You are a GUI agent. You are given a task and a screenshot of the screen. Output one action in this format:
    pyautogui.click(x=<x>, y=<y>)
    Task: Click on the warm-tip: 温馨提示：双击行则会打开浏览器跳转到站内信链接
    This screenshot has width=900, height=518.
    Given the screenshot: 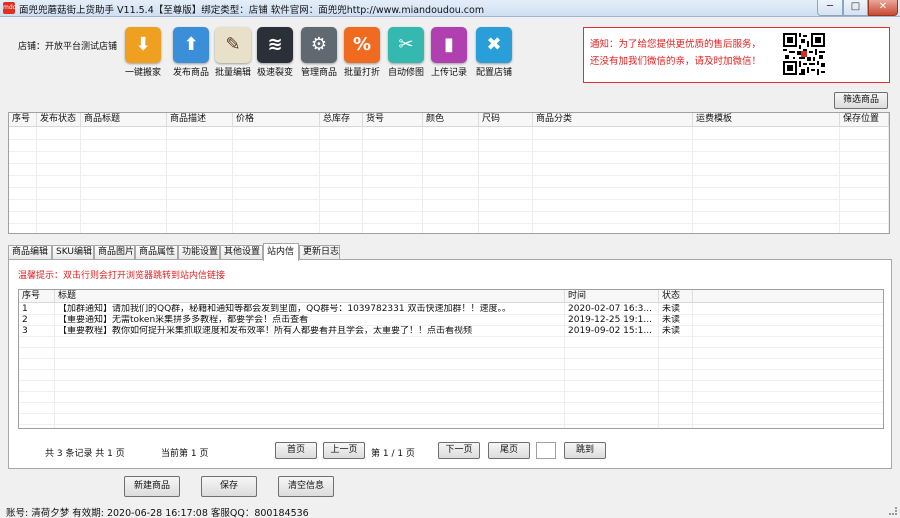 What is the action you would take?
    pyautogui.click(x=122, y=276)
    